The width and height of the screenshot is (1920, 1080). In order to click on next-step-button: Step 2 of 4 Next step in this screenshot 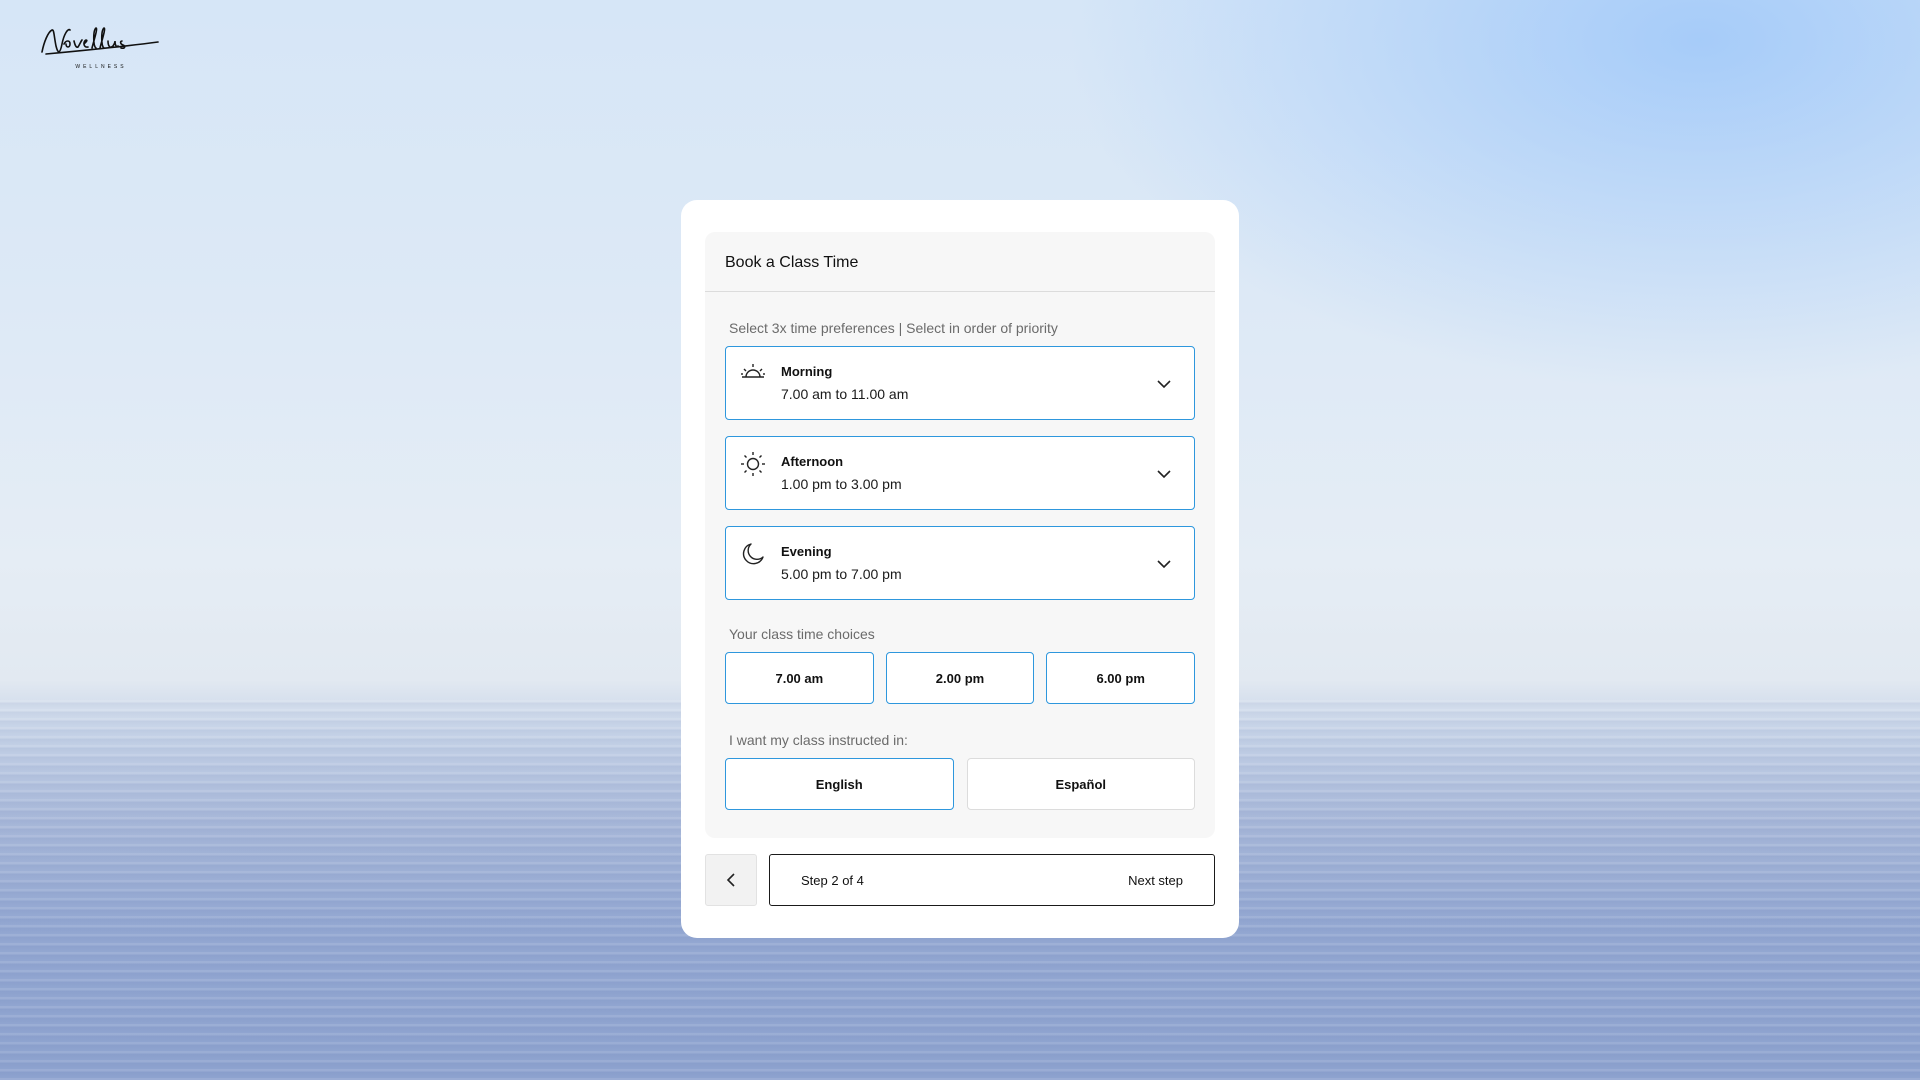, I will do `click(992, 880)`.